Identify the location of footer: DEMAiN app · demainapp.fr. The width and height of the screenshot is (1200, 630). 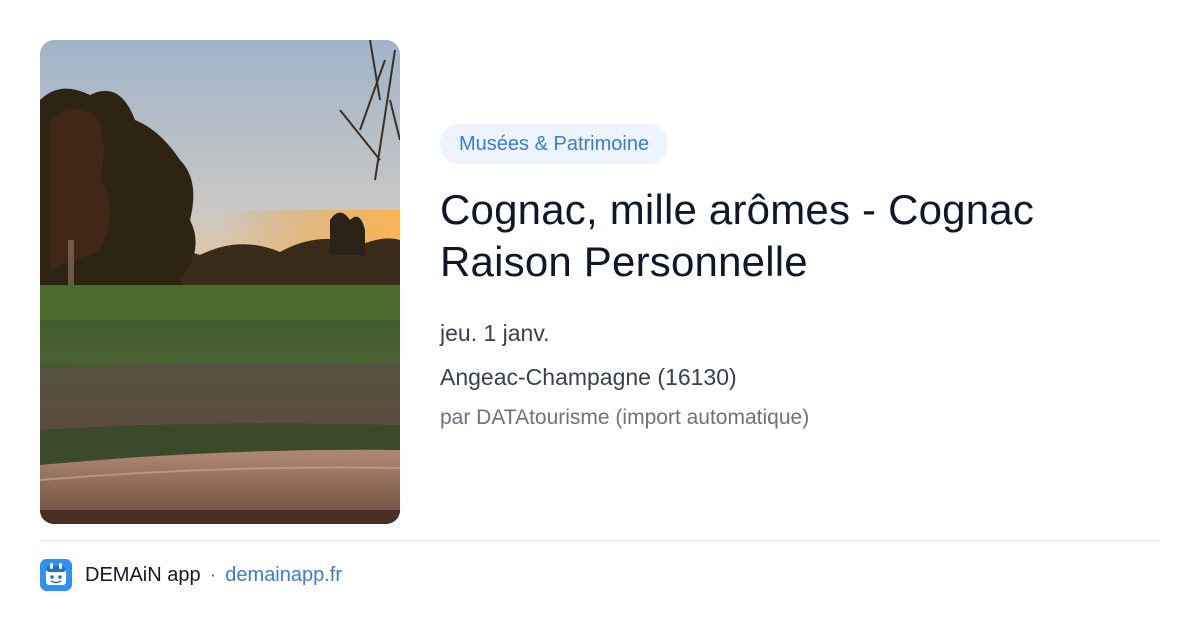
(191, 575).